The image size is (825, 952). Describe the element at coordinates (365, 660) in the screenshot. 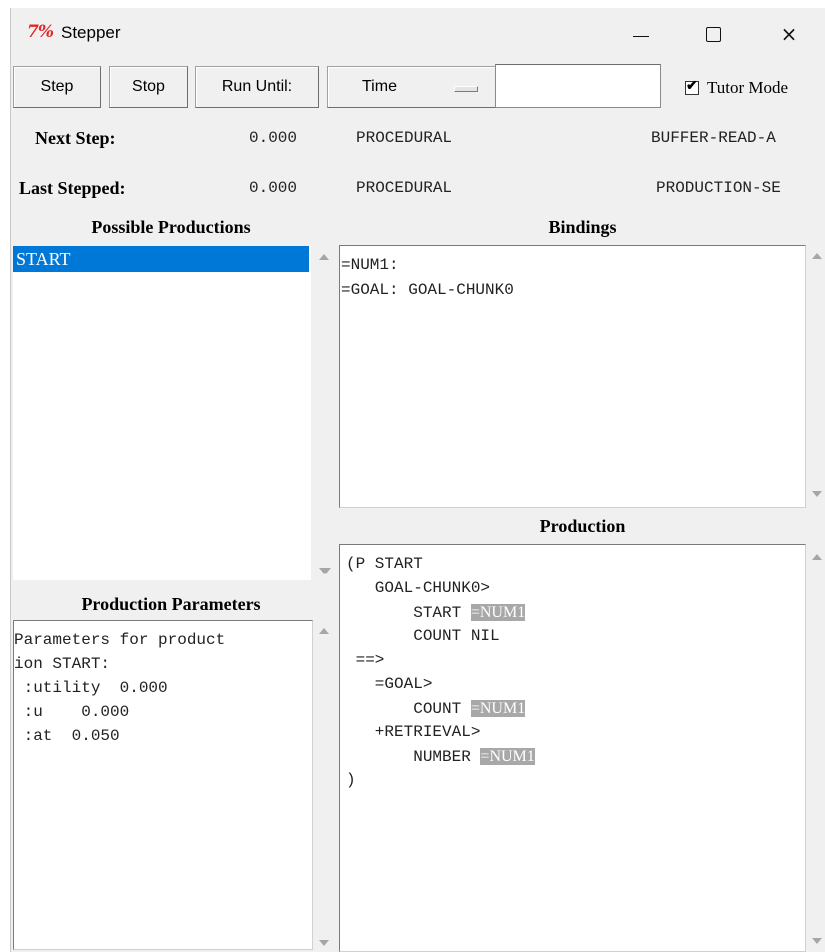

I see `production-line: ==>` at that location.